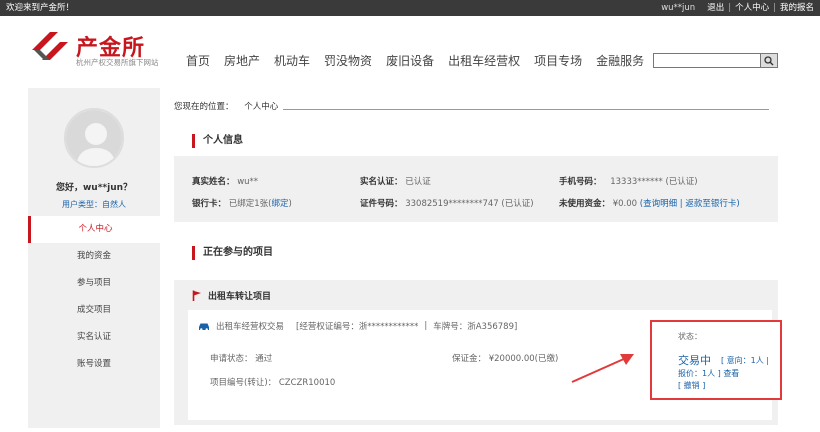  I want to click on nav-item-used-equipment: 废旧设备, so click(410, 60).